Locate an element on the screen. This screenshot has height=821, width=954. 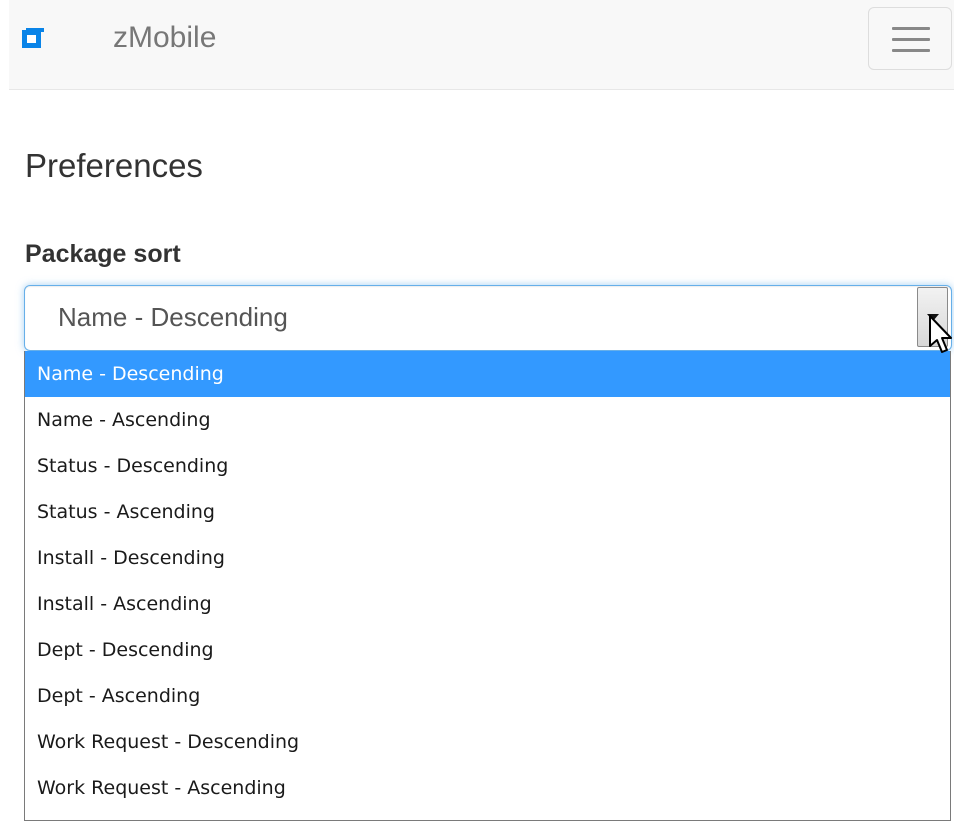
dropdown-option: Dept - Descending is located at coordinates (487, 650).